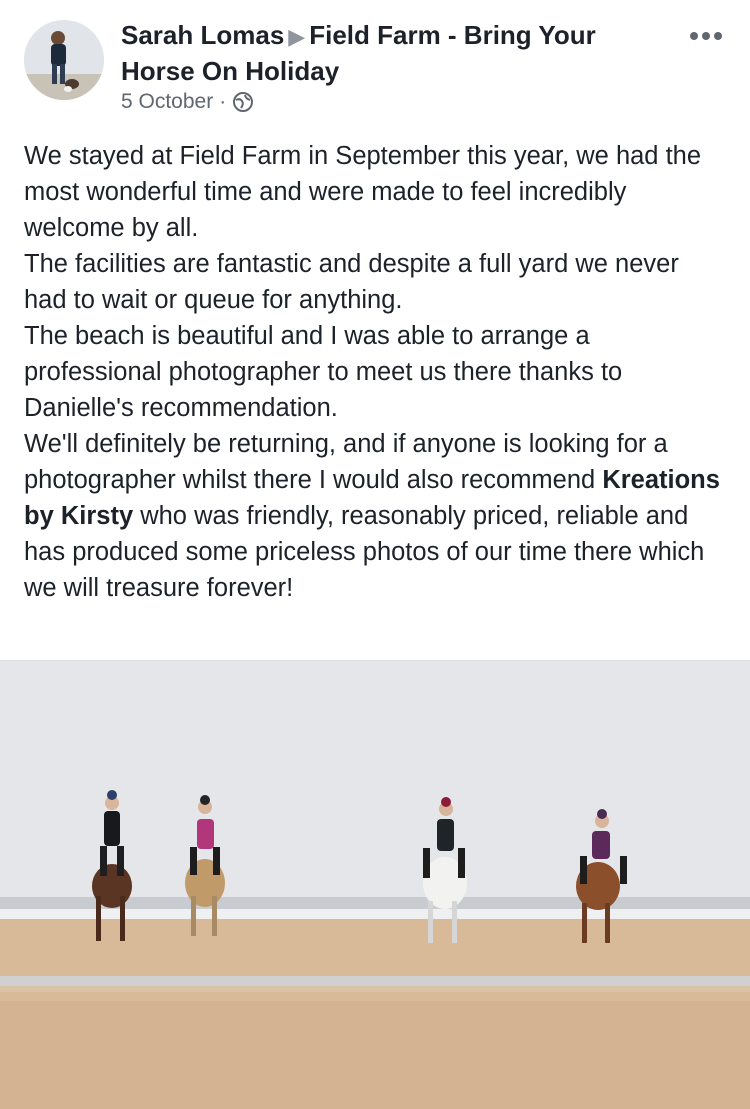  Describe the element at coordinates (64, 60) in the screenshot. I see `avatar` at that location.